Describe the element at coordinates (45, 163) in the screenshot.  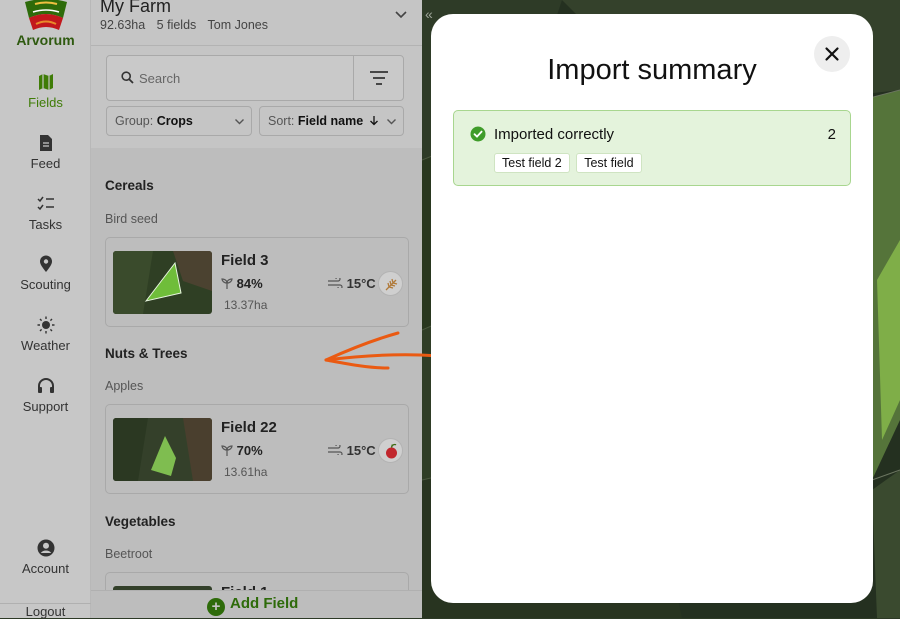
I see `nav-label: Feed` at that location.